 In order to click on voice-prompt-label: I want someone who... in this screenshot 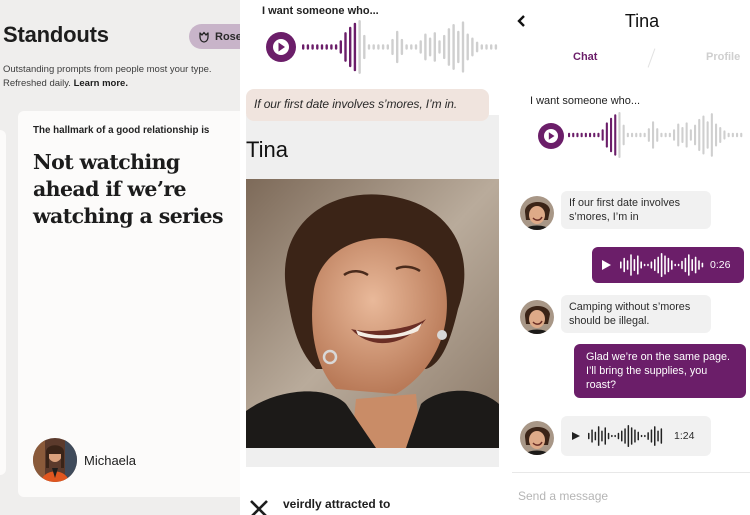, I will do `click(585, 101)`.